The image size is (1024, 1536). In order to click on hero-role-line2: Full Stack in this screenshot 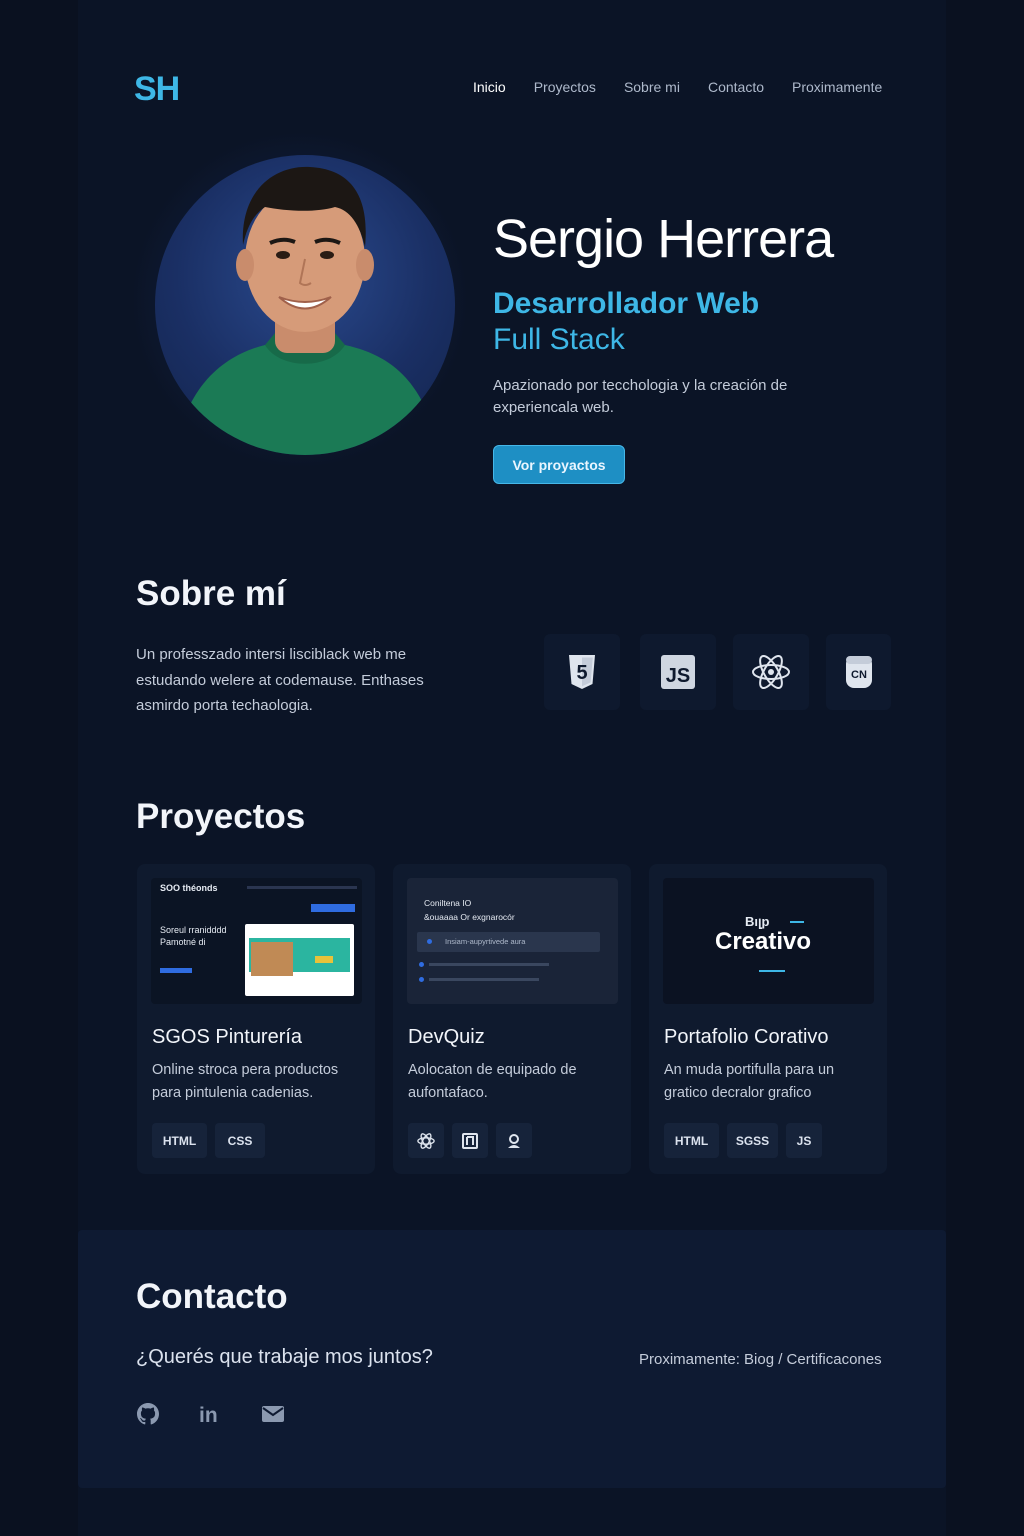, I will do `click(559, 339)`.